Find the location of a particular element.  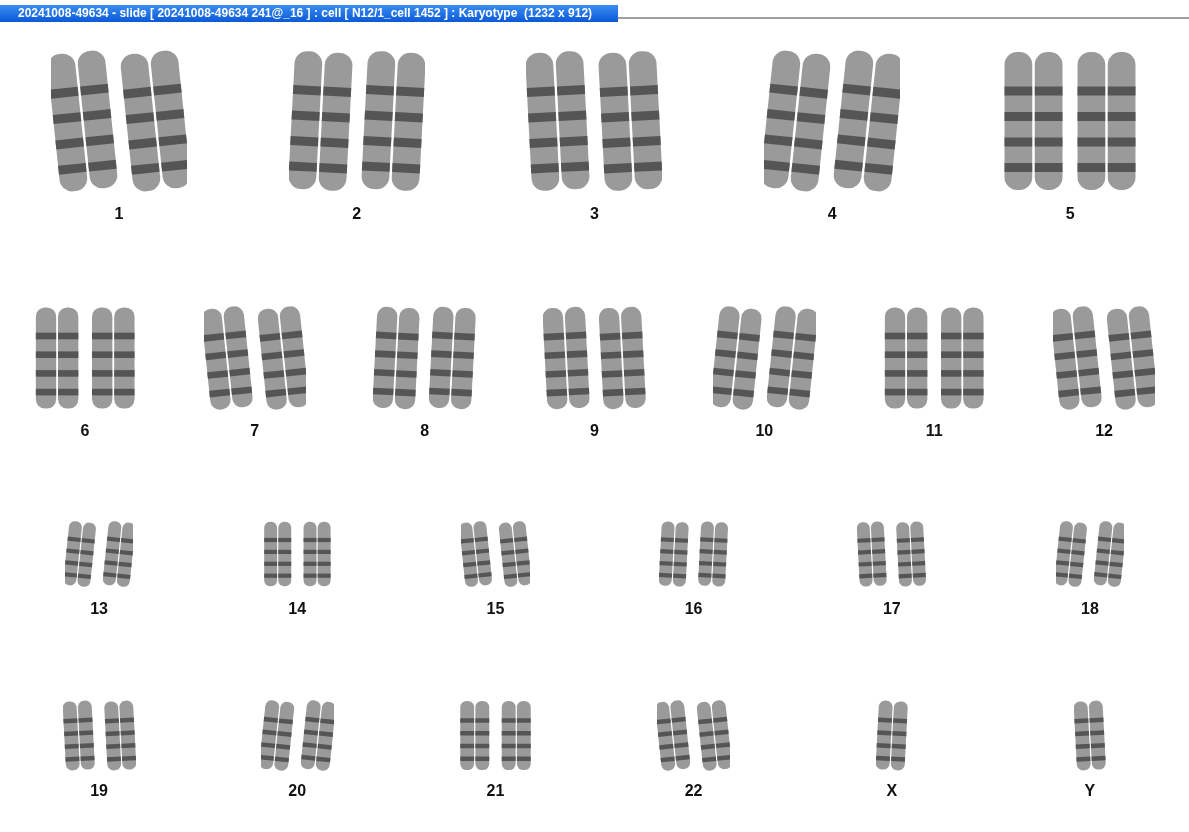

chromosome-number: Y is located at coordinates (1090, 791).